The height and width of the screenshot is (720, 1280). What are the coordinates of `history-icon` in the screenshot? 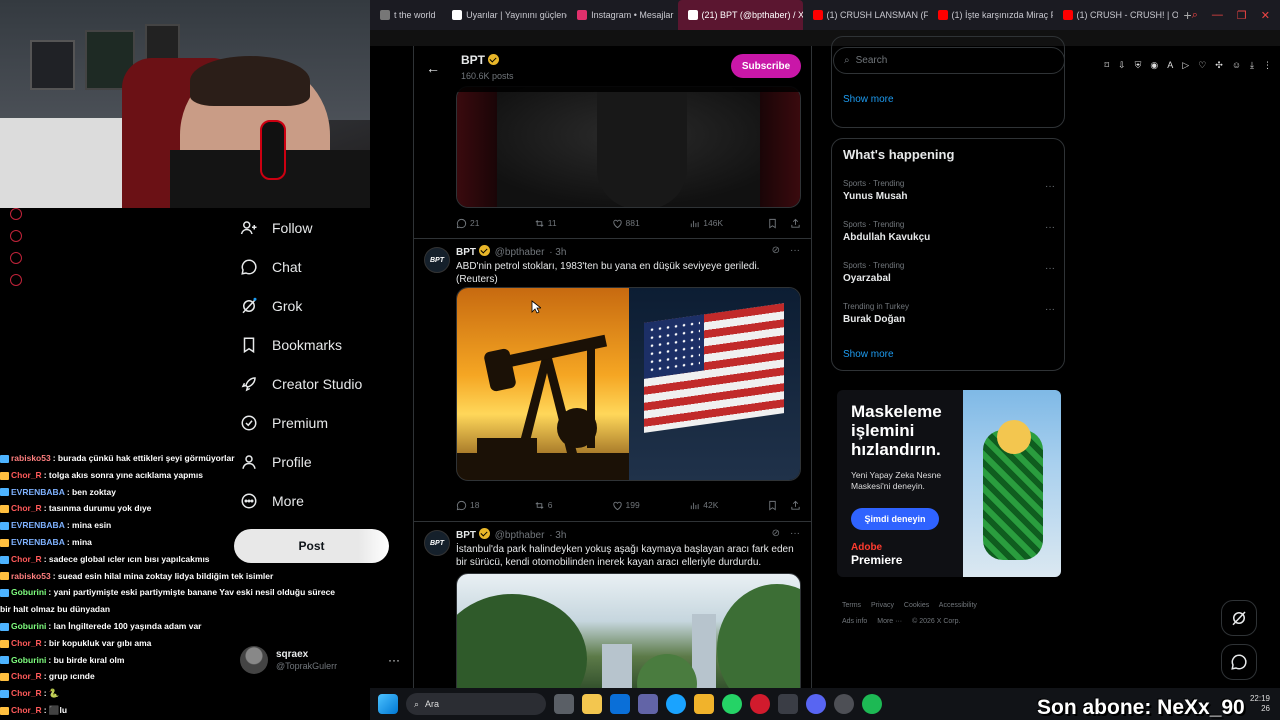 It's located at (16, 236).